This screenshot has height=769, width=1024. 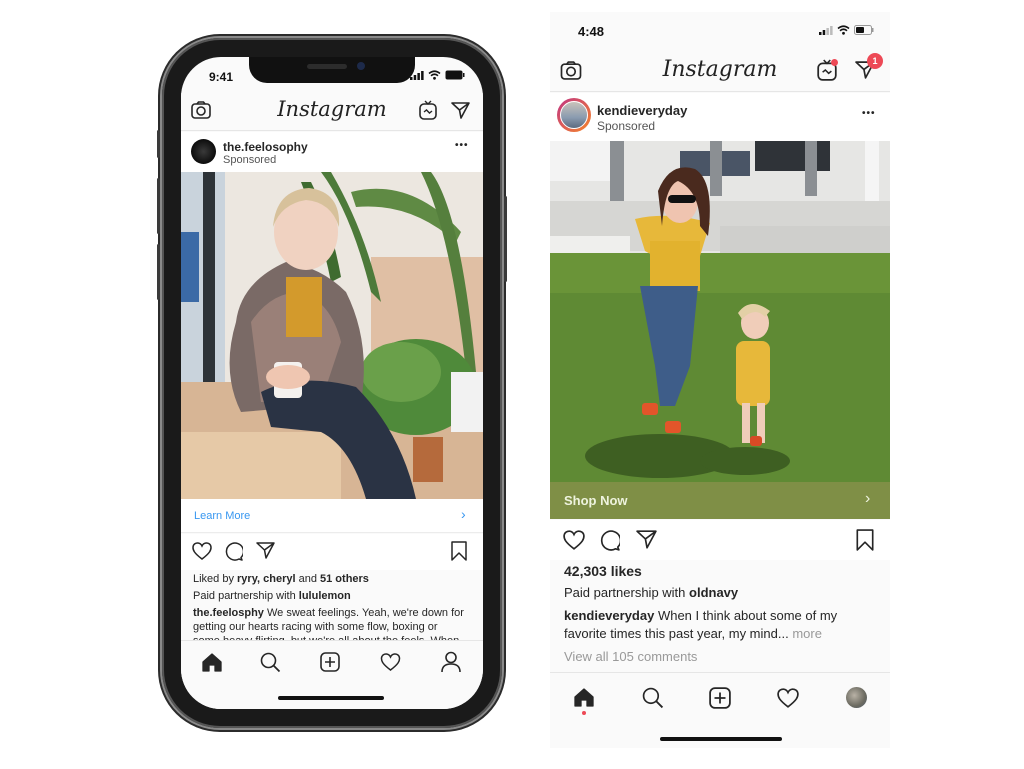 I want to click on photo-woman-with-plants, so click(x=332, y=335).